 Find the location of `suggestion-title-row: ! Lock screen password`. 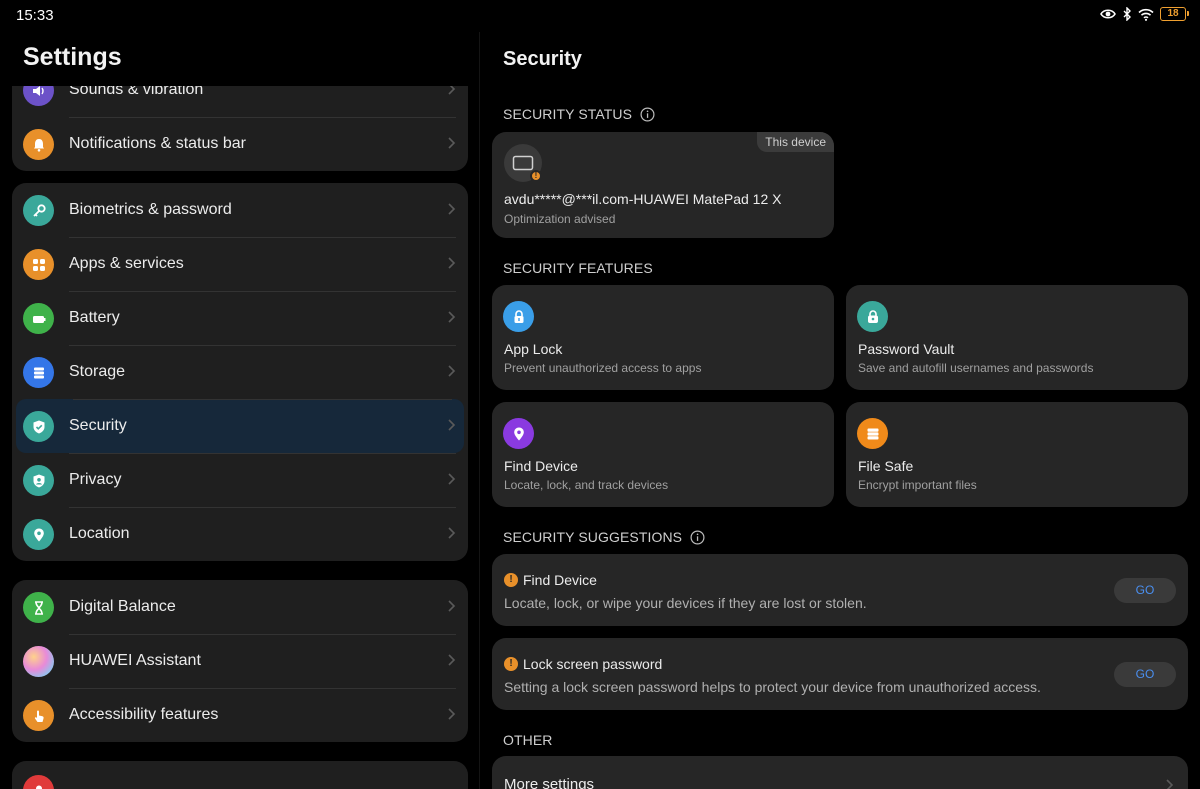

suggestion-title-row: ! Lock screen password is located at coordinates (583, 664).